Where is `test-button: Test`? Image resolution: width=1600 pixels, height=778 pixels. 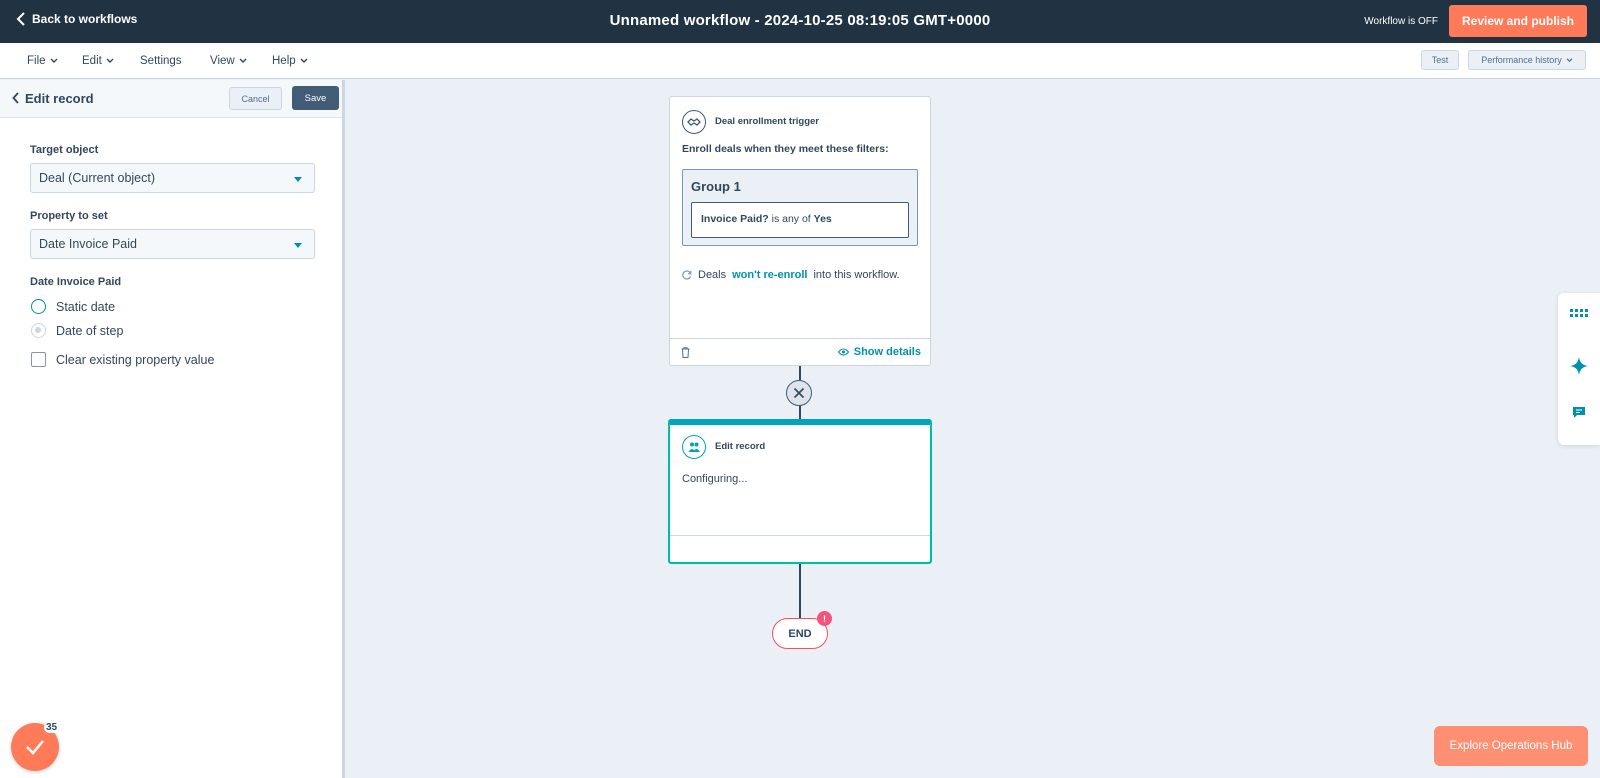
test-button: Test is located at coordinates (1440, 60).